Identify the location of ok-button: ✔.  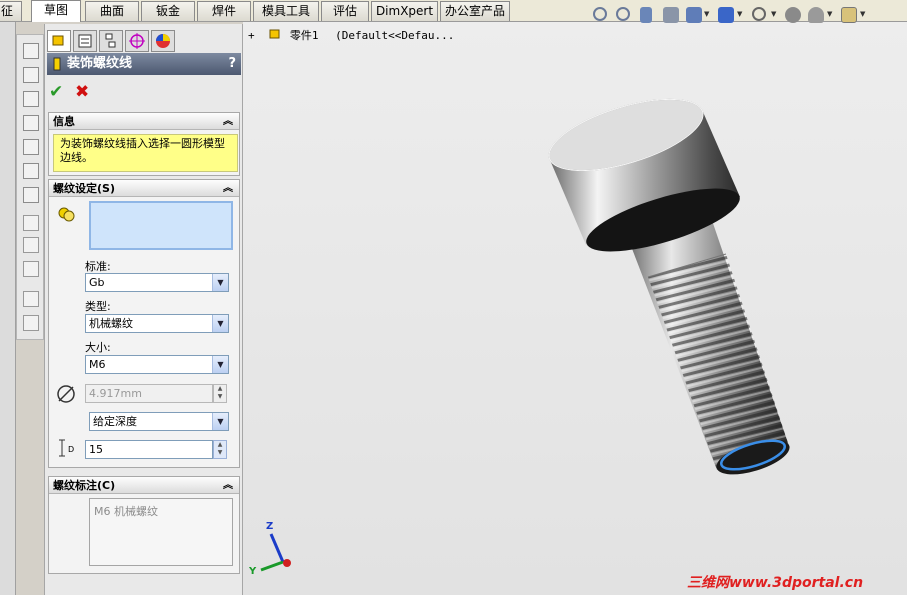
(56, 92).